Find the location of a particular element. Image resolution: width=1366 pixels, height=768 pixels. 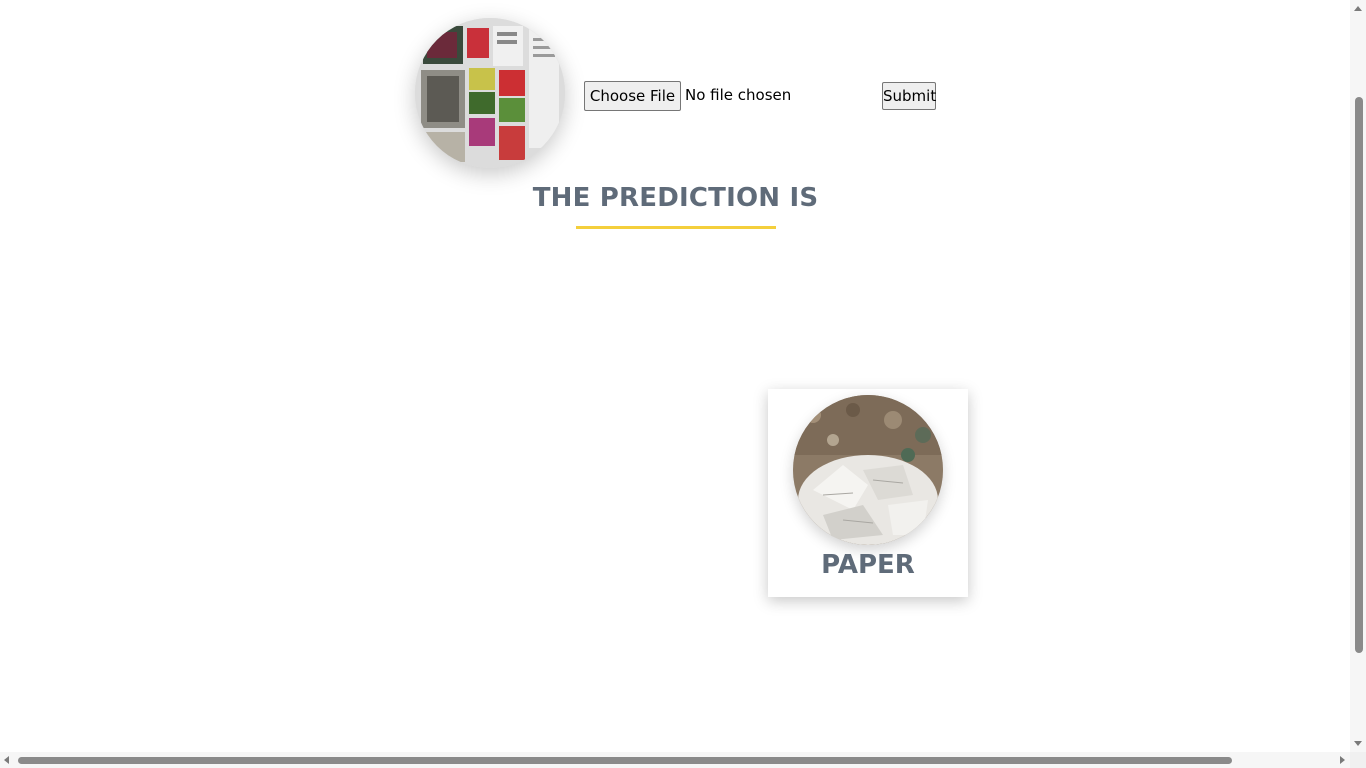

scroll-down-arrow-icon is located at coordinates (1358, 743).